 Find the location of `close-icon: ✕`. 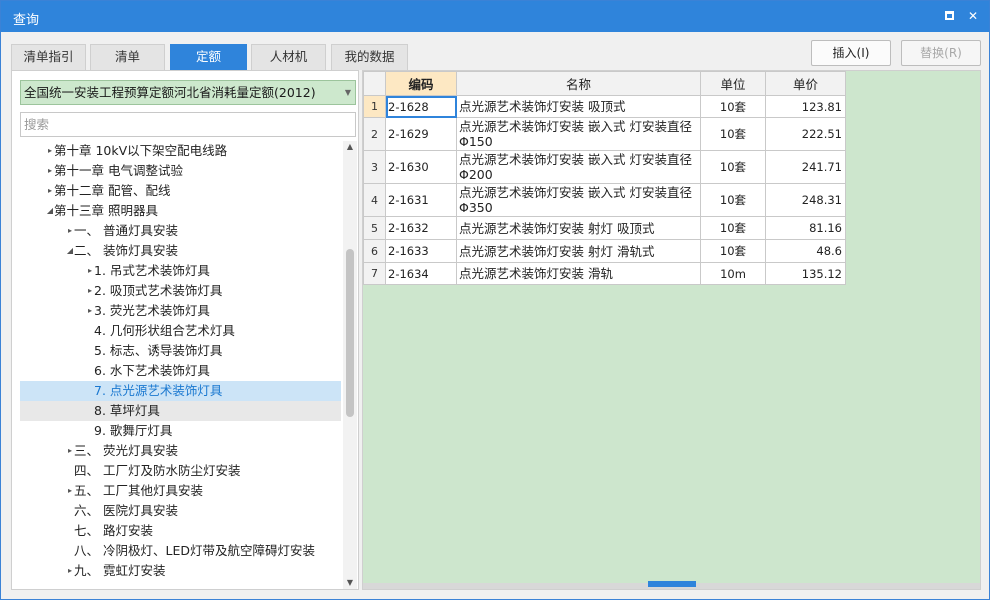

close-icon: ✕ is located at coordinates (973, 16).